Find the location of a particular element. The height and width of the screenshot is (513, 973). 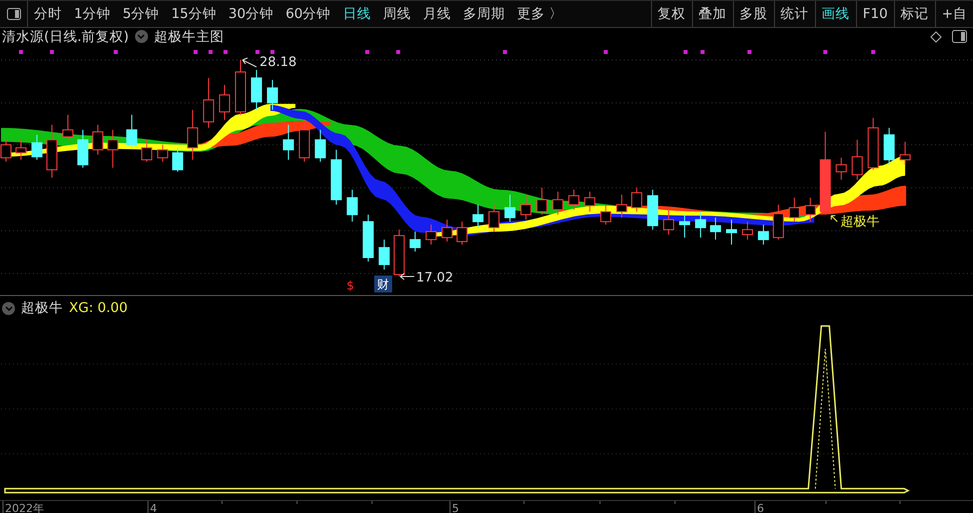

high-price-label: 28.18 is located at coordinates (278, 62).